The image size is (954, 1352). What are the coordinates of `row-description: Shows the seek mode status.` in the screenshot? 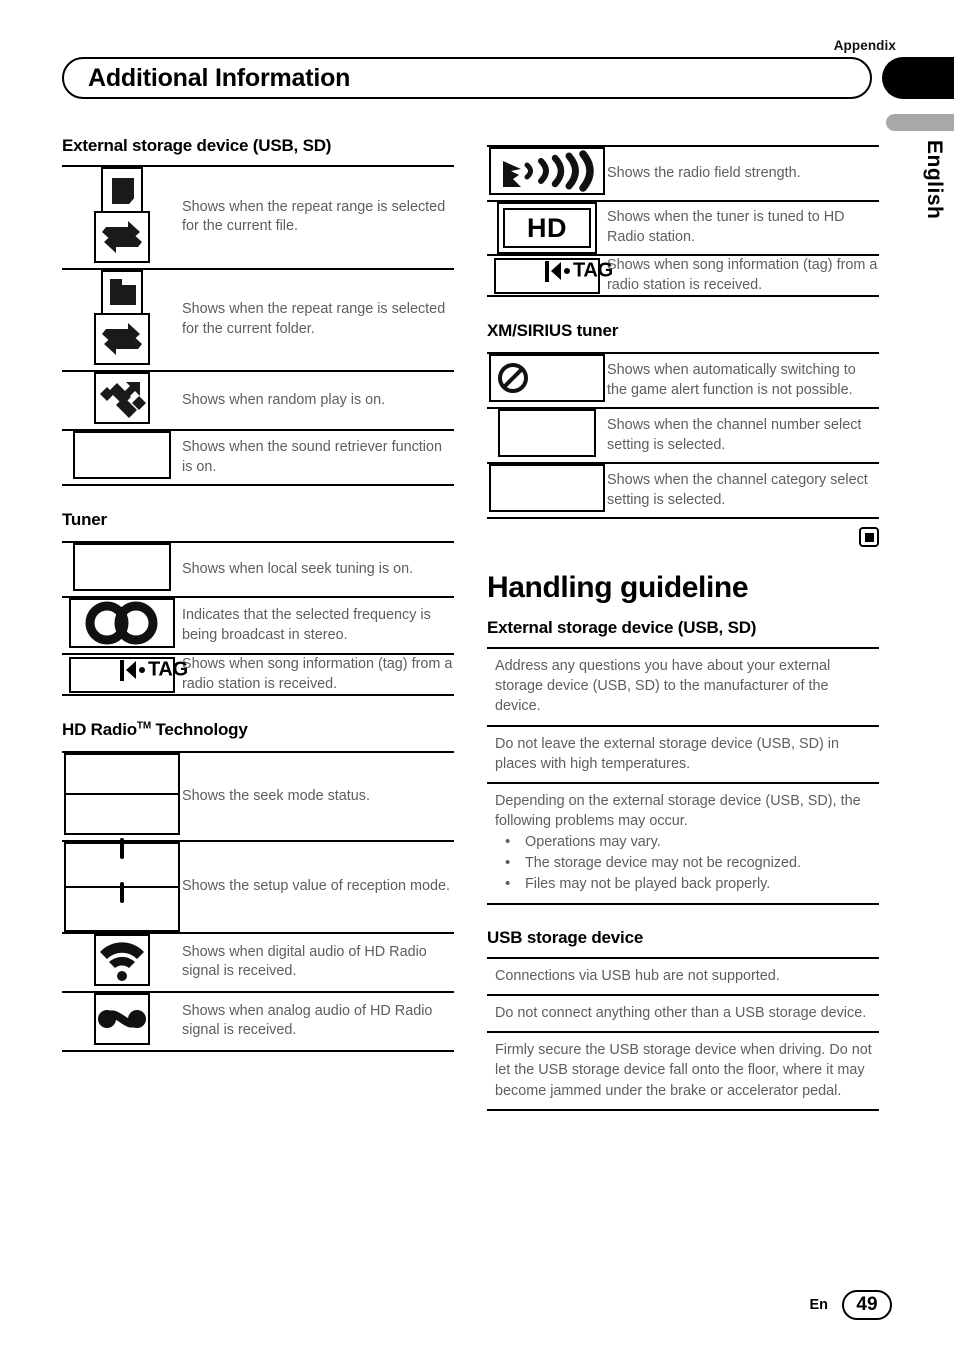 It's located at (318, 796).